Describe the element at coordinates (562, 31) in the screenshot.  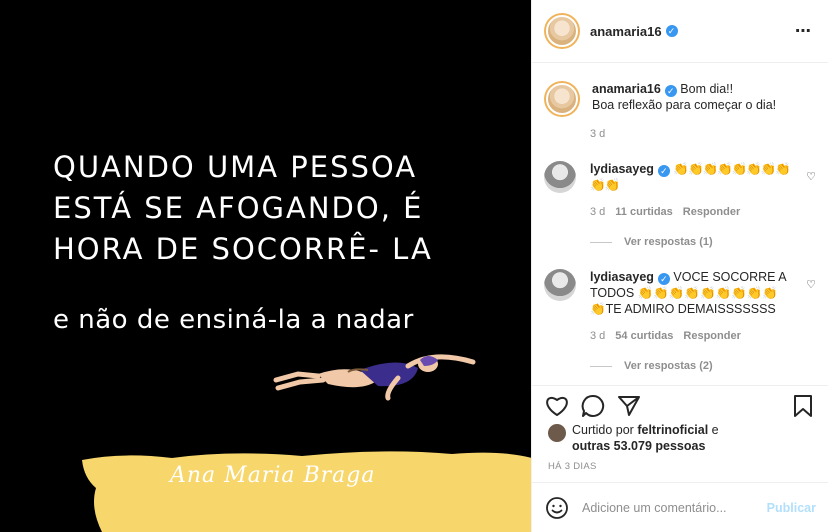
I see `author-avatar` at that location.